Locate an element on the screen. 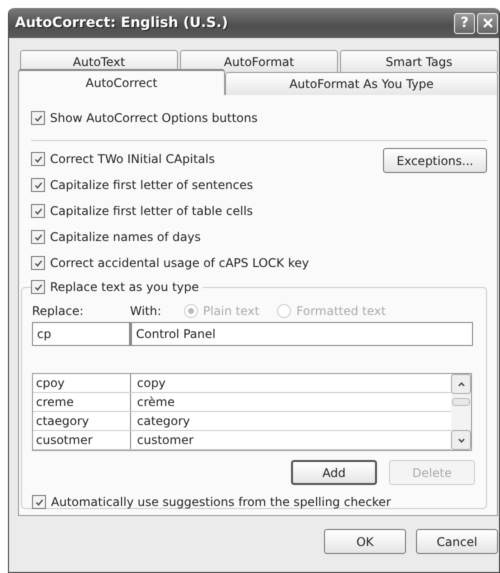 The image size is (500, 573). checkbox-label: Capitalize first letter of table cells is located at coordinates (151, 211).